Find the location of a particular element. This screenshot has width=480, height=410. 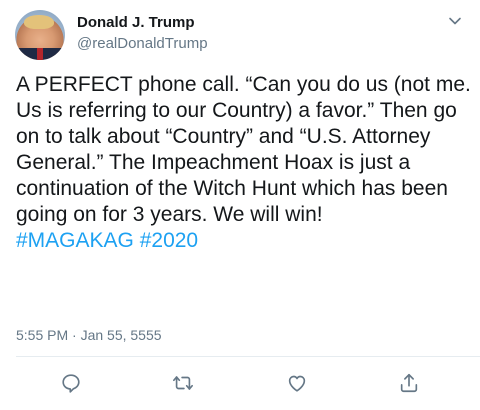

tweet-timestamp: 5:55 PM · Jan 55, 5555 is located at coordinates (89, 335).